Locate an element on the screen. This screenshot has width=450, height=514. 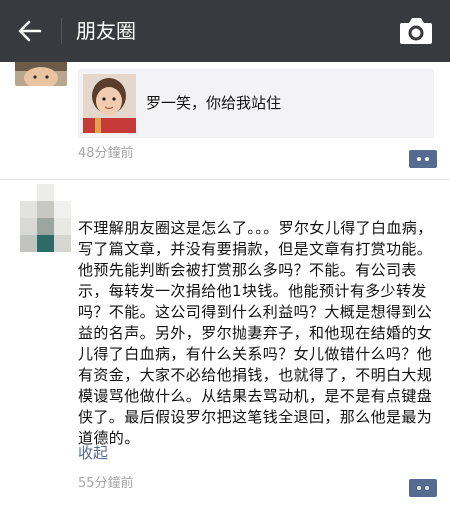
post-timestamp: 48分鐘前 is located at coordinates (106, 153).